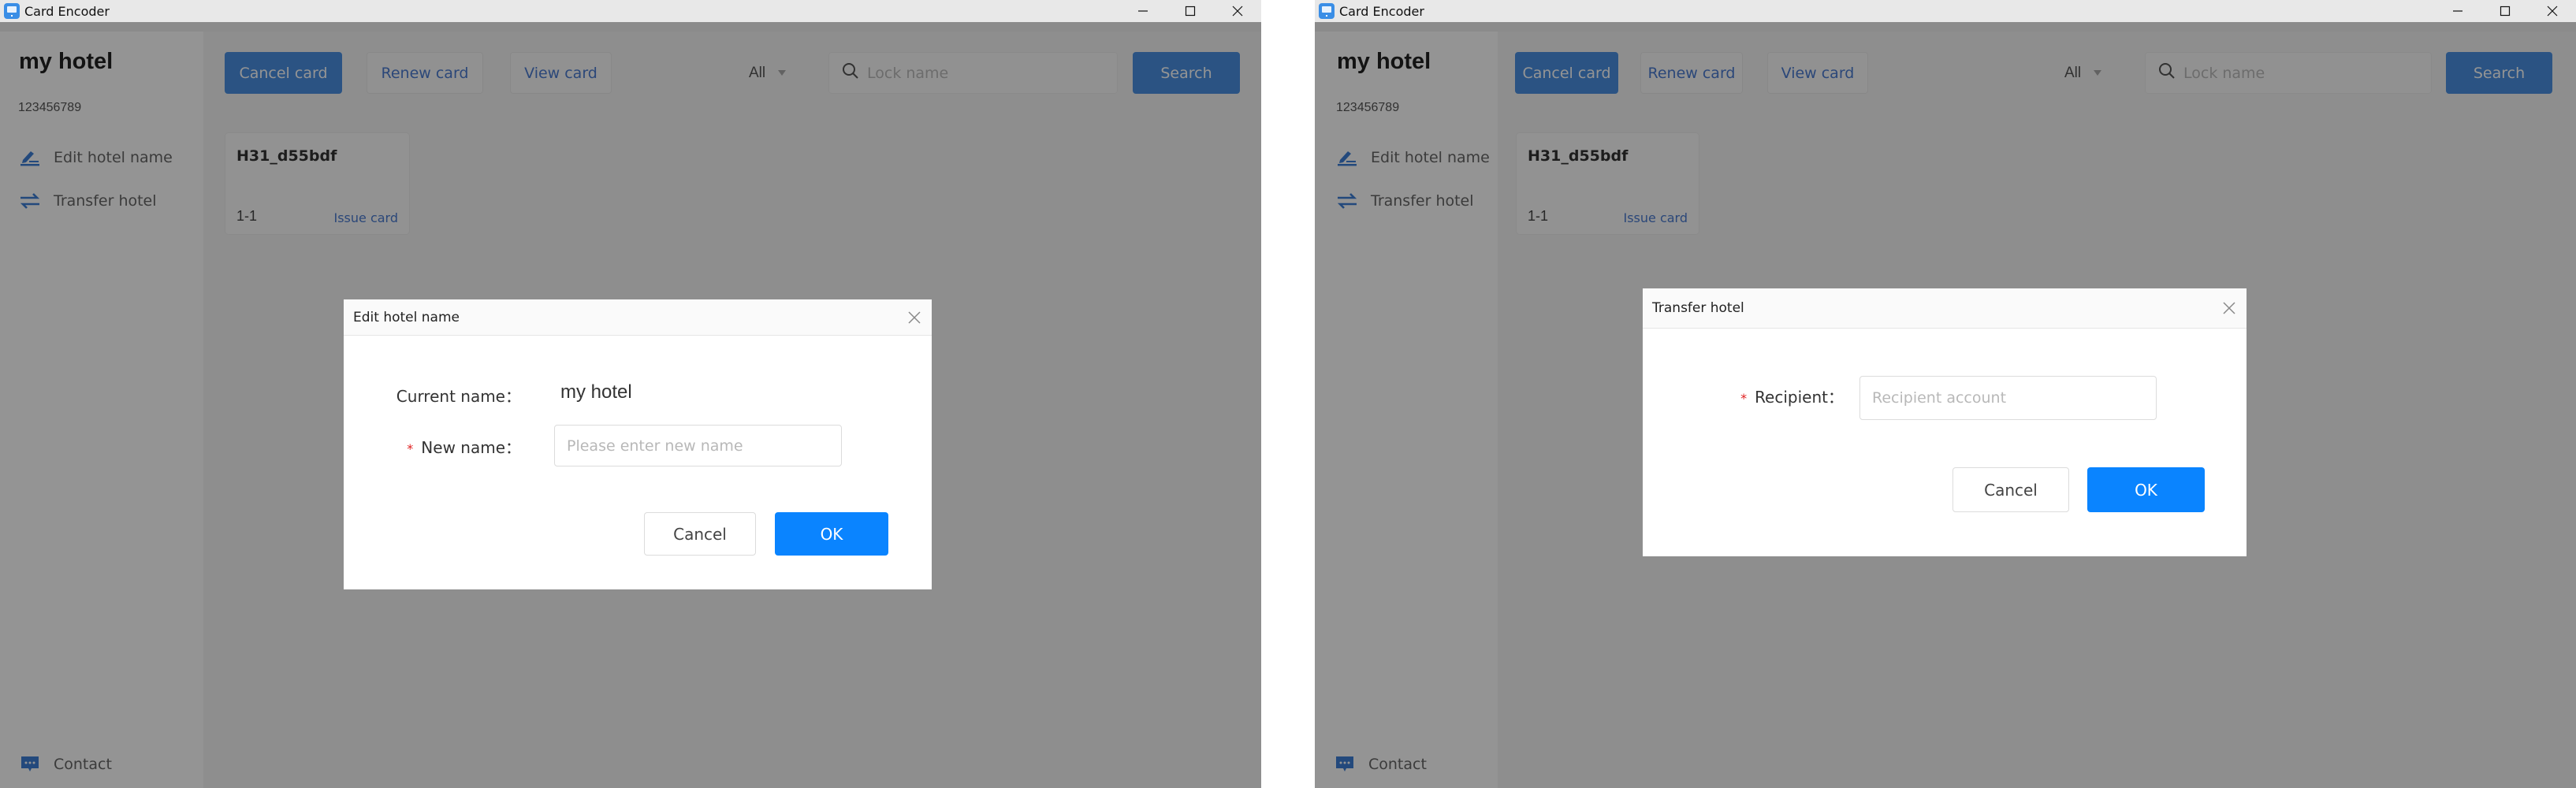 This screenshot has width=2576, height=788. Describe the element at coordinates (1945, 422) in the screenshot. I see `transfer-hotel-dialog: Transfer hotel * Recipient： Cancel OK` at that location.